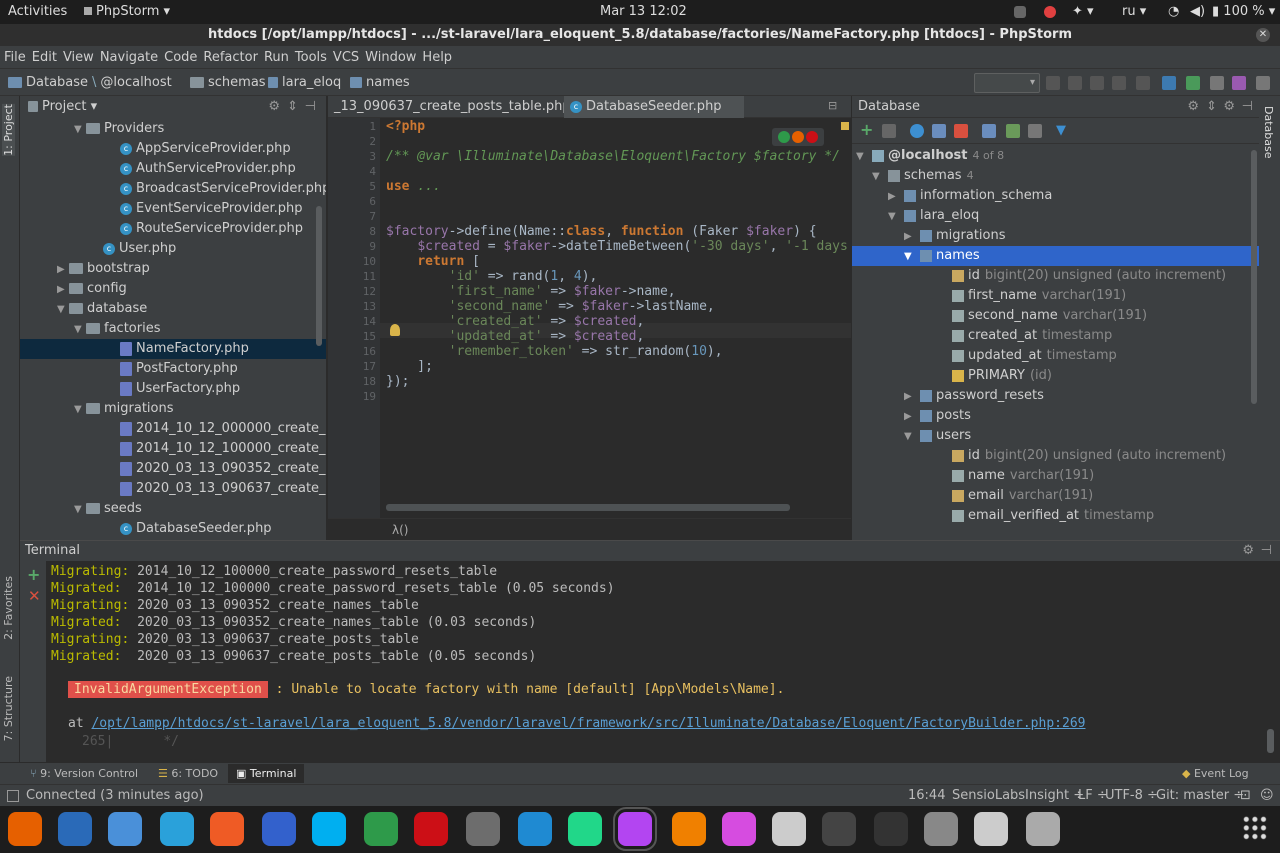  What do you see at coordinates (1193, 83) in the screenshot?
I see `vcs-commit-icon` at bounding box center [1193, 83].